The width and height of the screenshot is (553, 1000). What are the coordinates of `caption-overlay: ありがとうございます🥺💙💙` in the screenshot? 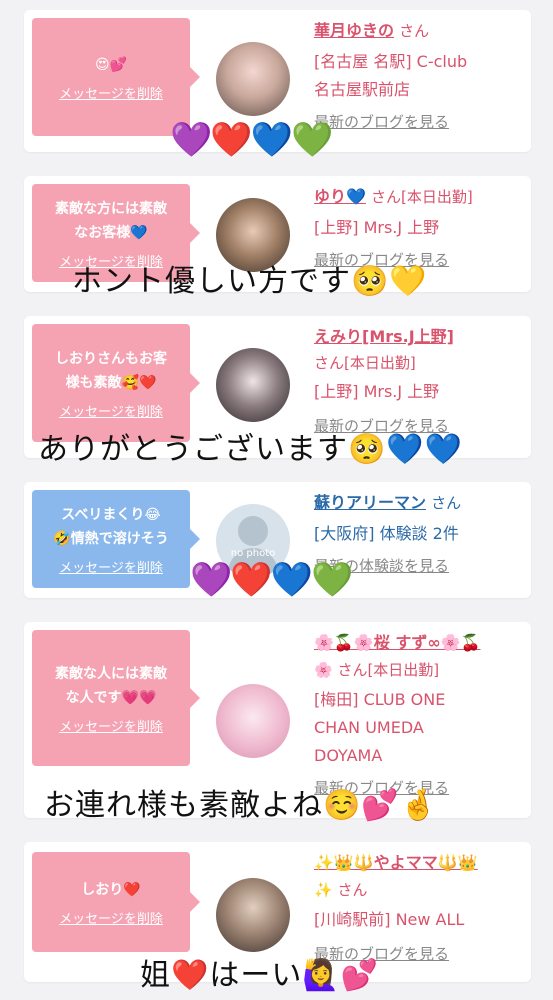 It's located at (251, 449).